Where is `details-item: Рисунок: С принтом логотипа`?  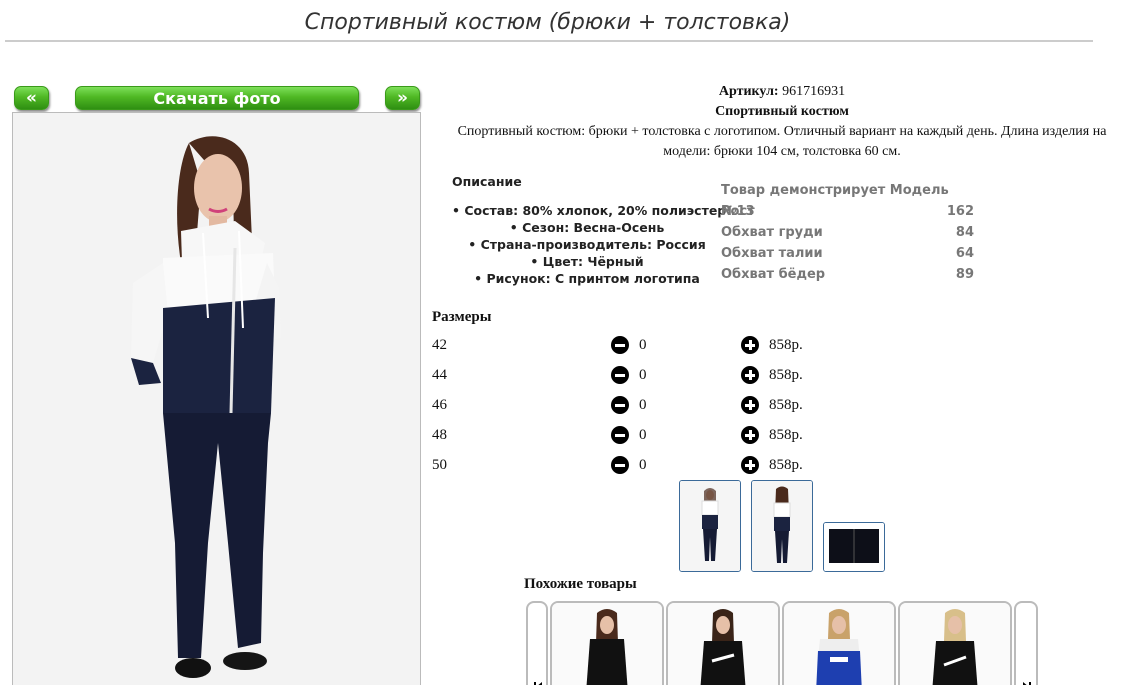
details-item: Рисунок: С принтом логотипа is located at coordinates (587, 278).